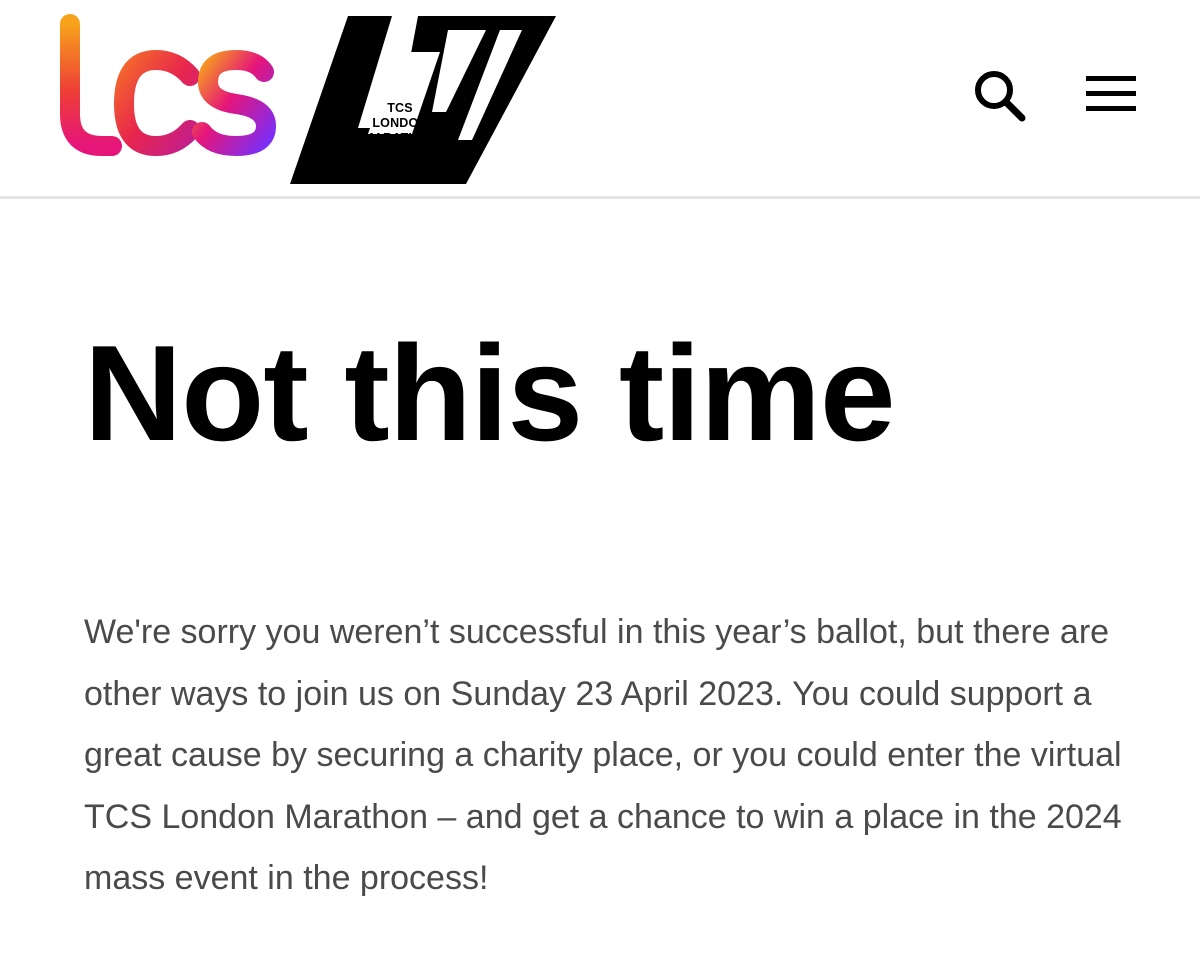 The image size is (1200, 980). Describe the element at coordinates (400, 108) in the screenshot. I see `wordmark-line-1: TCS` at that location.